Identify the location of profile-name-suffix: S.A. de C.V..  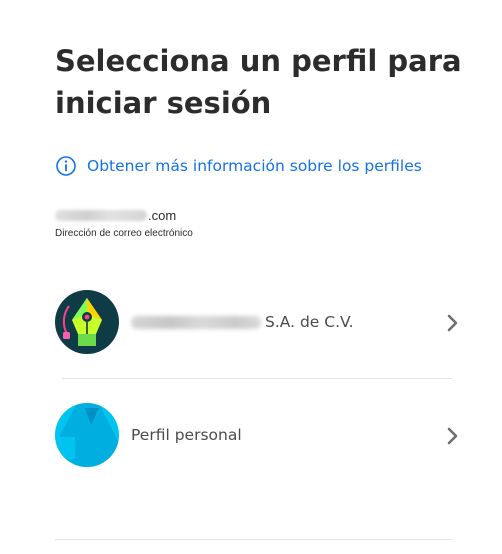
(309, 322).